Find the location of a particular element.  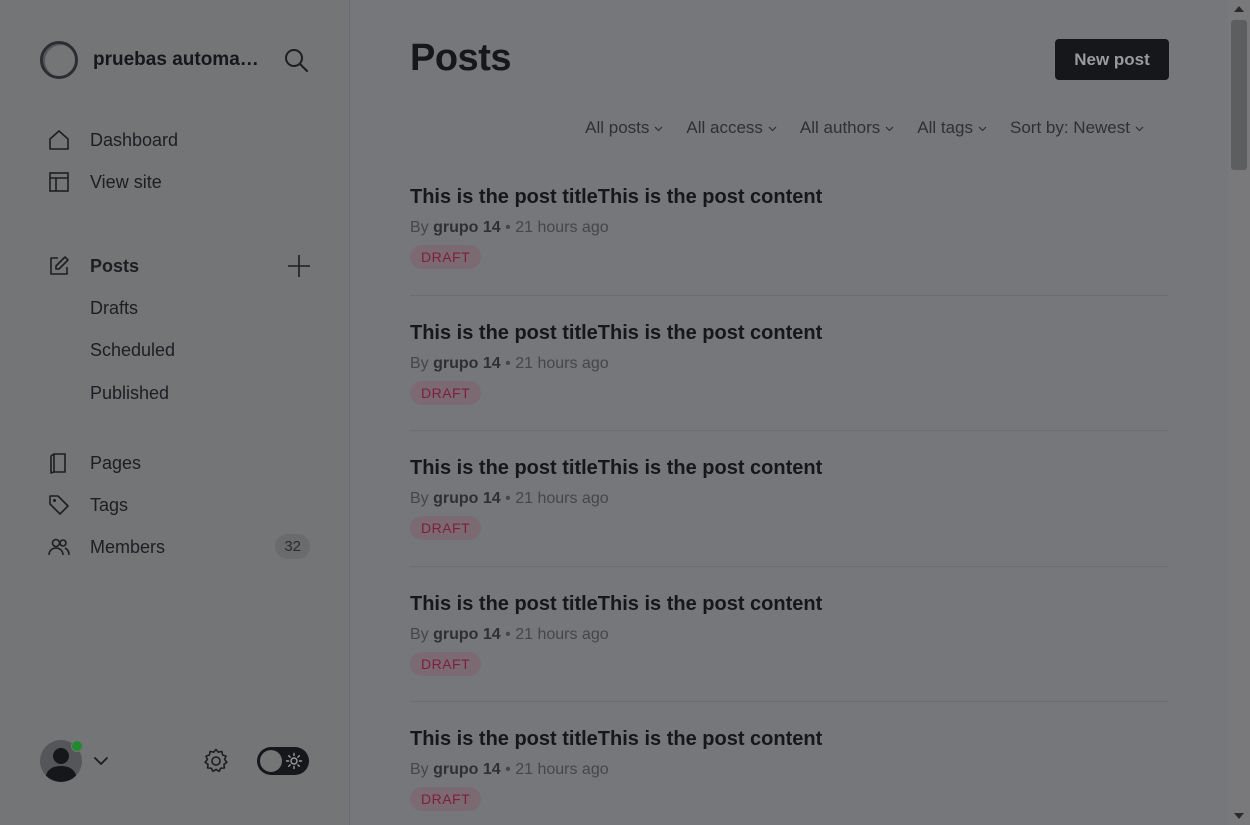

site-name: pruebas automatizadas is located at coordinates (178, 59).